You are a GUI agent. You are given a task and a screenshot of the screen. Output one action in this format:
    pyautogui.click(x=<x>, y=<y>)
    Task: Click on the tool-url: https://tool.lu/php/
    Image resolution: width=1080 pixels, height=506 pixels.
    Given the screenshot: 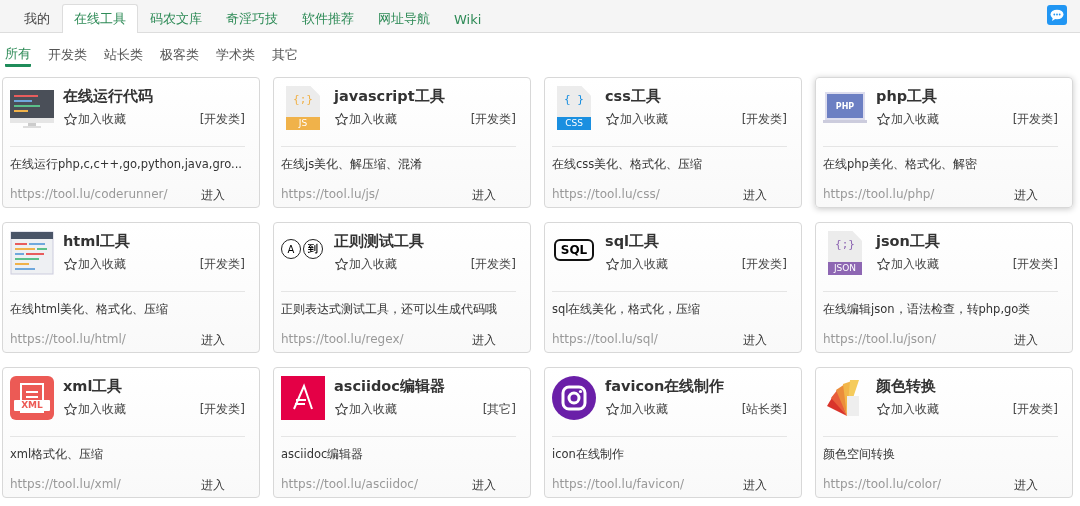 What is the action you would take?
    pyautogui.click(x=879, y=195)
    